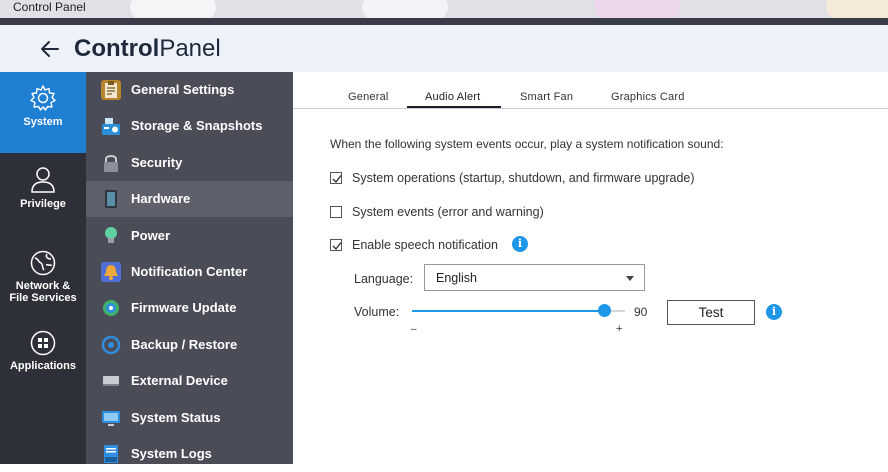 Image resolution: width=888 pixels, height=472 pixels. What do you see at coordinates (43, 98) in the screenshot?
I see `gear-icon` at bounding box center [43, 98].